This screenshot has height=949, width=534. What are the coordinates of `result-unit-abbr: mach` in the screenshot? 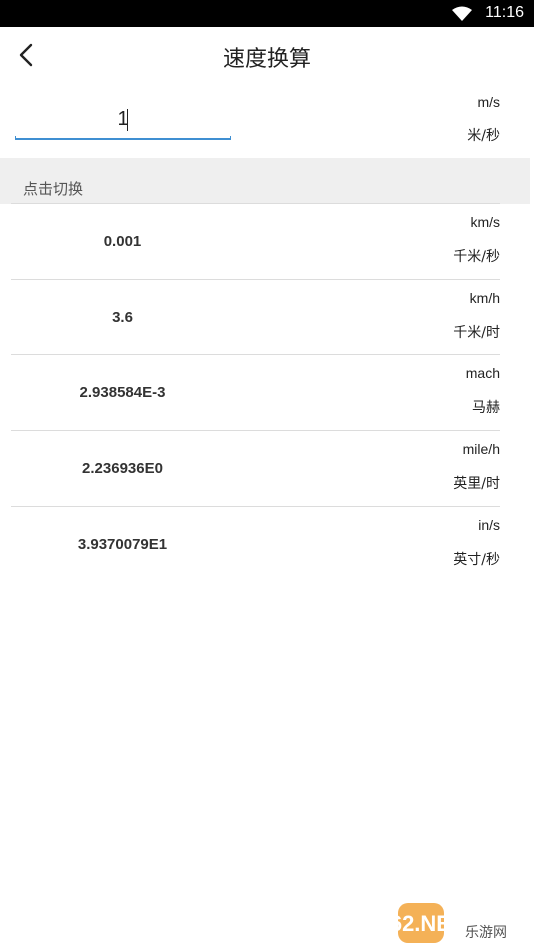 It's located at (482, 373).